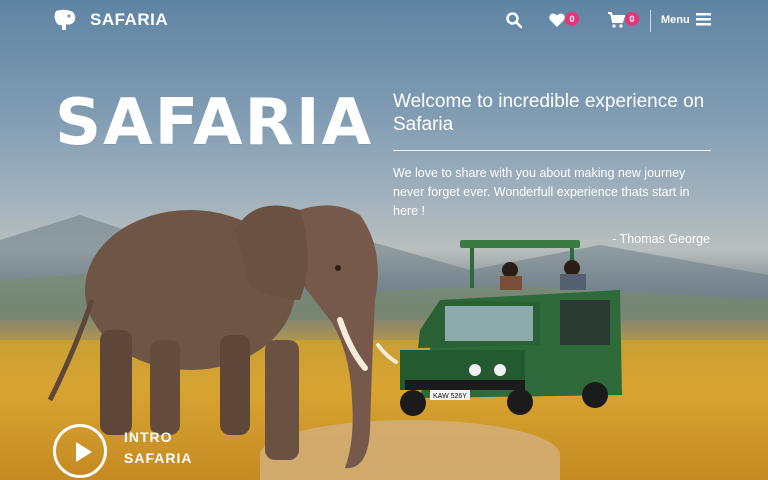  Describe the element at coordinates (65, 20) in the screenshot. I see `elephant-logo-icon` at that location.